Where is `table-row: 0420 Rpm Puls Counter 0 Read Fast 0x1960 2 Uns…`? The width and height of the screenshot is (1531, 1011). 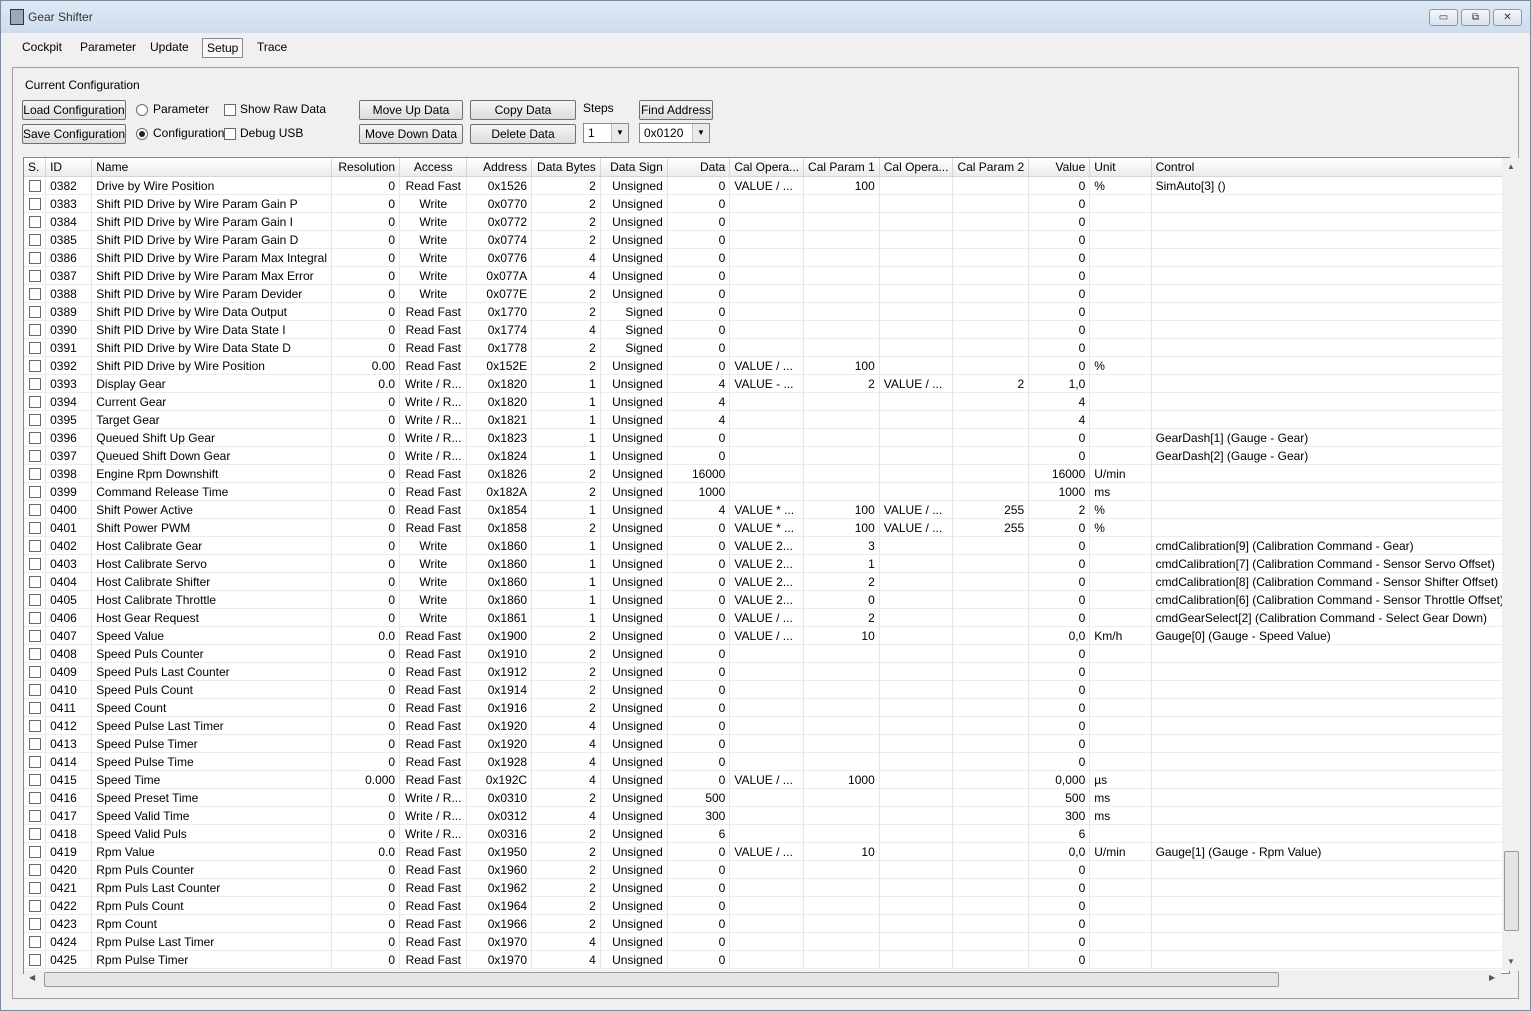
table-row: 0420 Rpm Puls Counter 0 Read Fast 0x1960 2 Uns… is located at coordinates (766, 869).